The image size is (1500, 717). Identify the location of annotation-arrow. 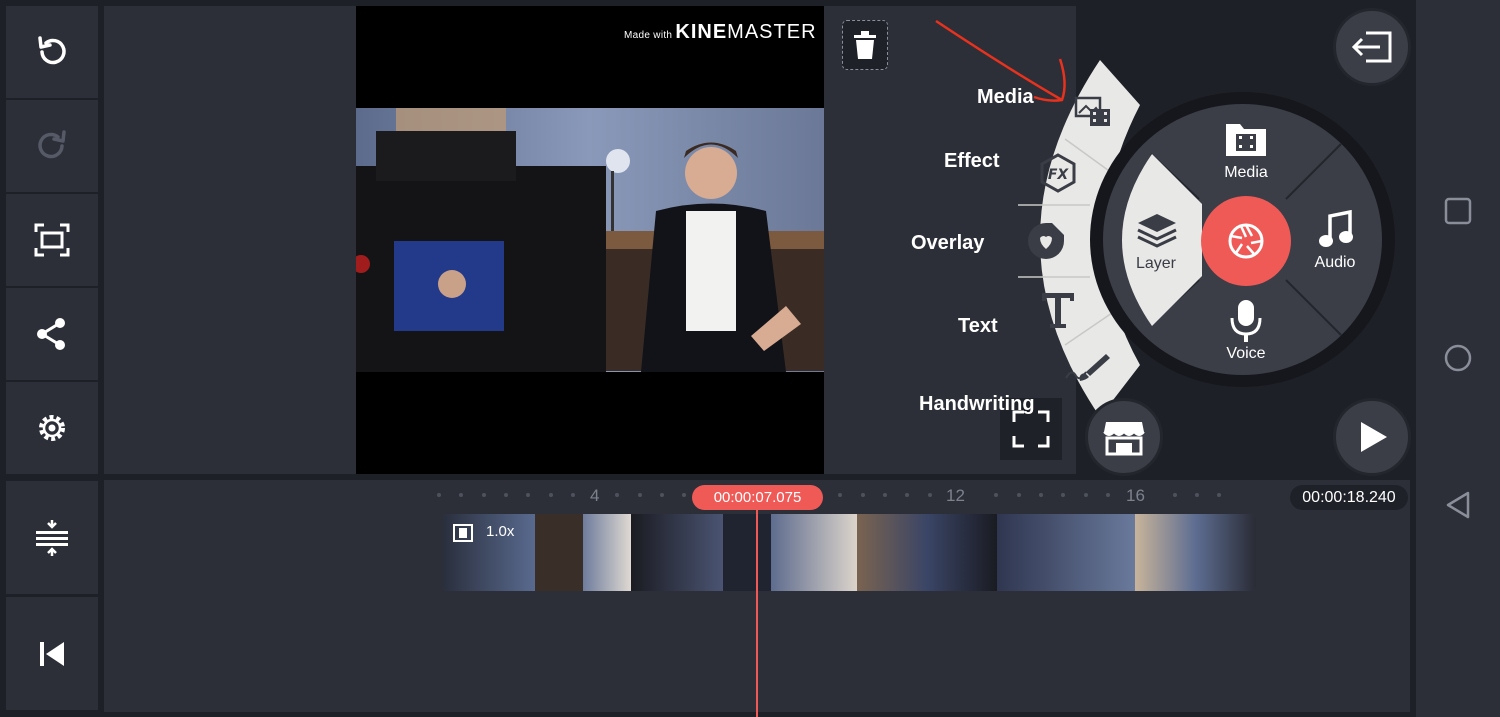
(1000, 60).